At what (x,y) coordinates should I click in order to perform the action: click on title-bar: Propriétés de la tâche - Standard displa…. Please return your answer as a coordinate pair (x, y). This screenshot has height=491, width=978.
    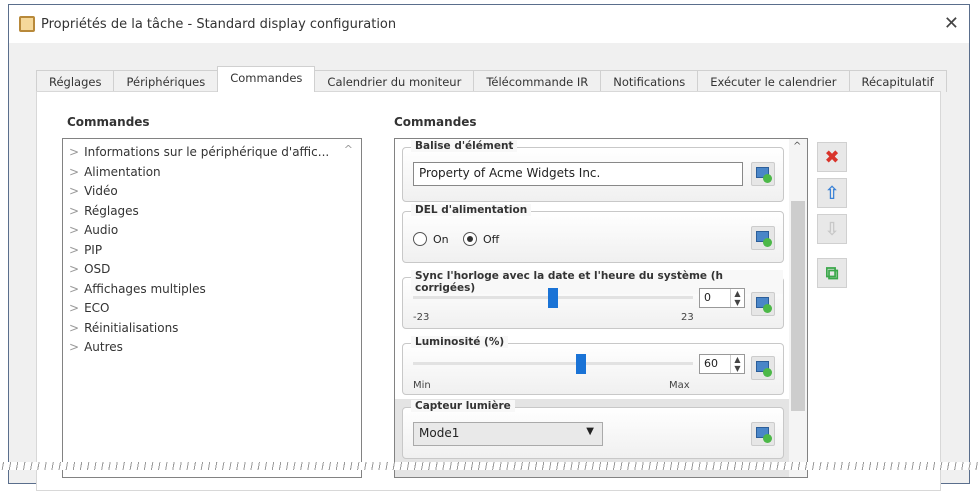
    Looking at the image, I should click on (489, 24).